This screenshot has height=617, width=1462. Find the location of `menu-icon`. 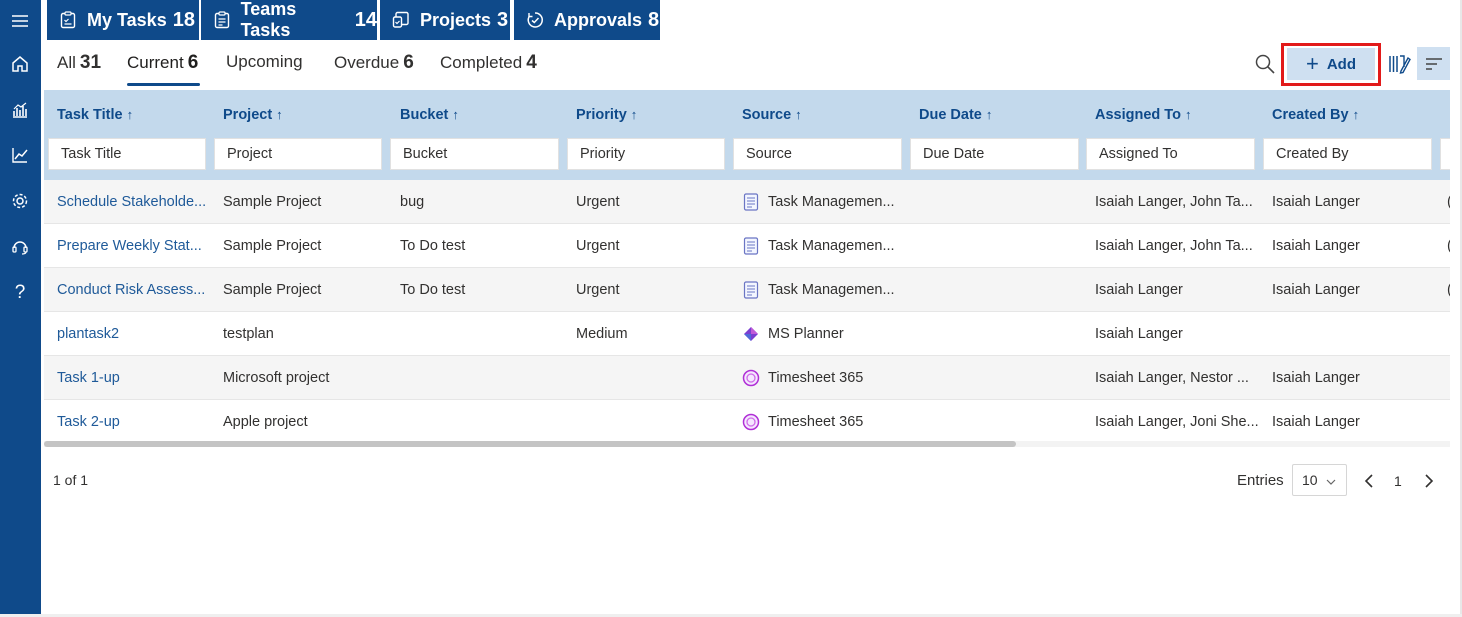

menu-icon is located at coordinates (20, 21).